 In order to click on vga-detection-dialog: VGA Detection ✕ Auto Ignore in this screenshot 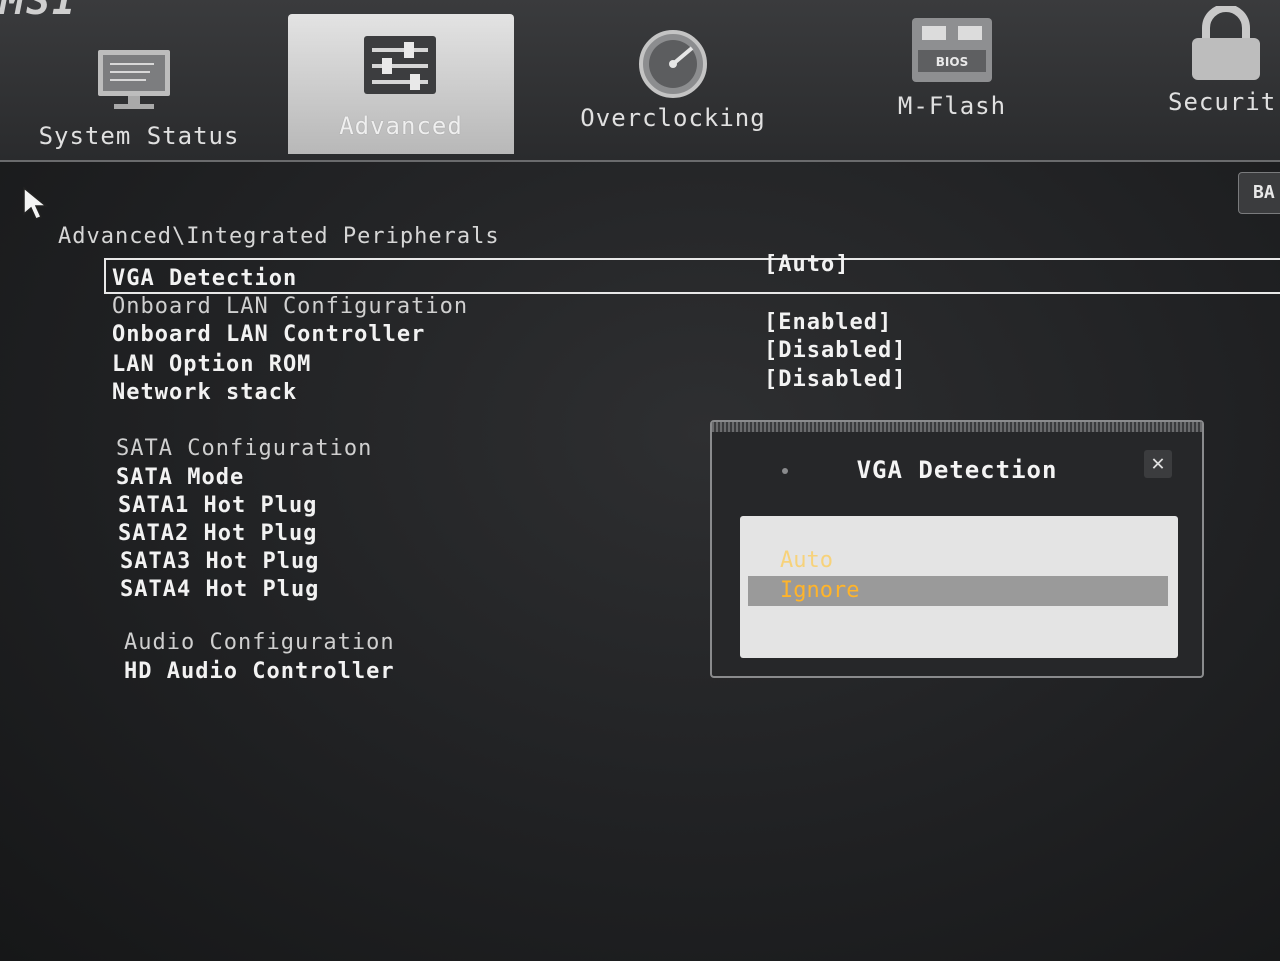, I will do `click(957, 549)`.